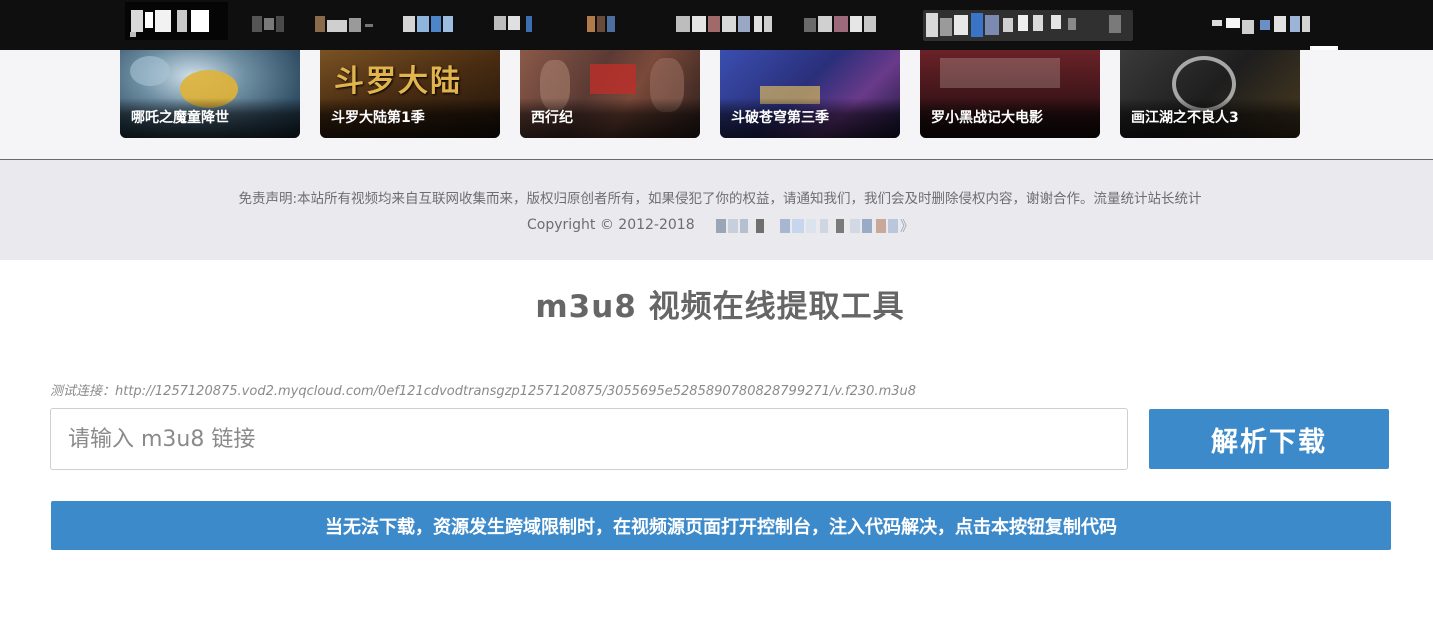 The image size is (1433, 625). I want to click on poster-card: 画江湖之不良人3, so click(1210, 94).